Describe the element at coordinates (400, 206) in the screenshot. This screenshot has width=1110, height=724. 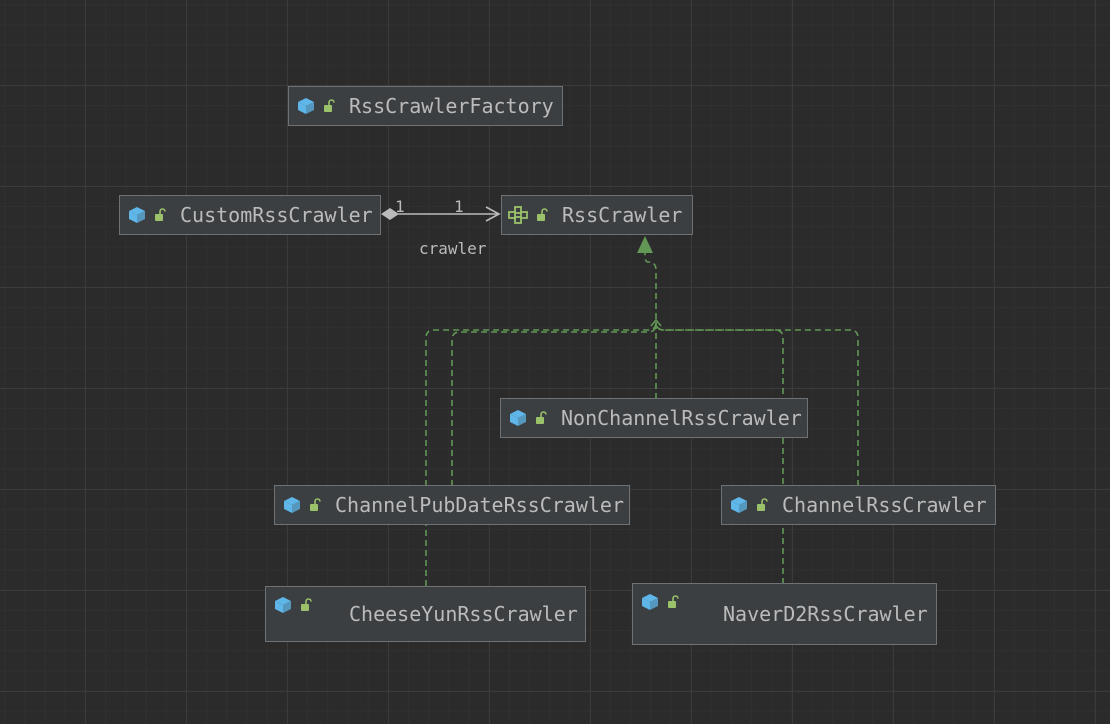
I see `association-source-multiplicity: 1` at that location.